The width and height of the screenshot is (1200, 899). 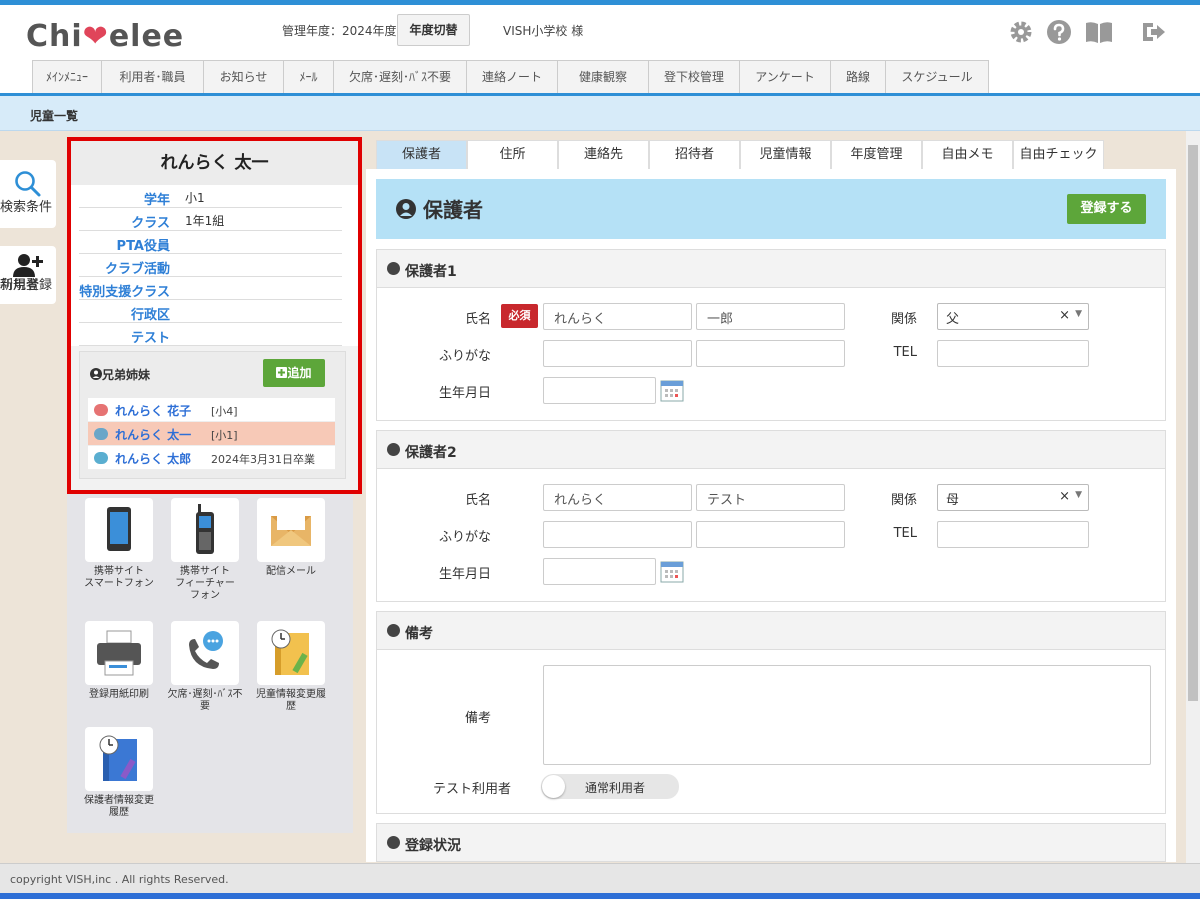 I want to click on profile-row: 学年 小1, so click(x=210, y=196).